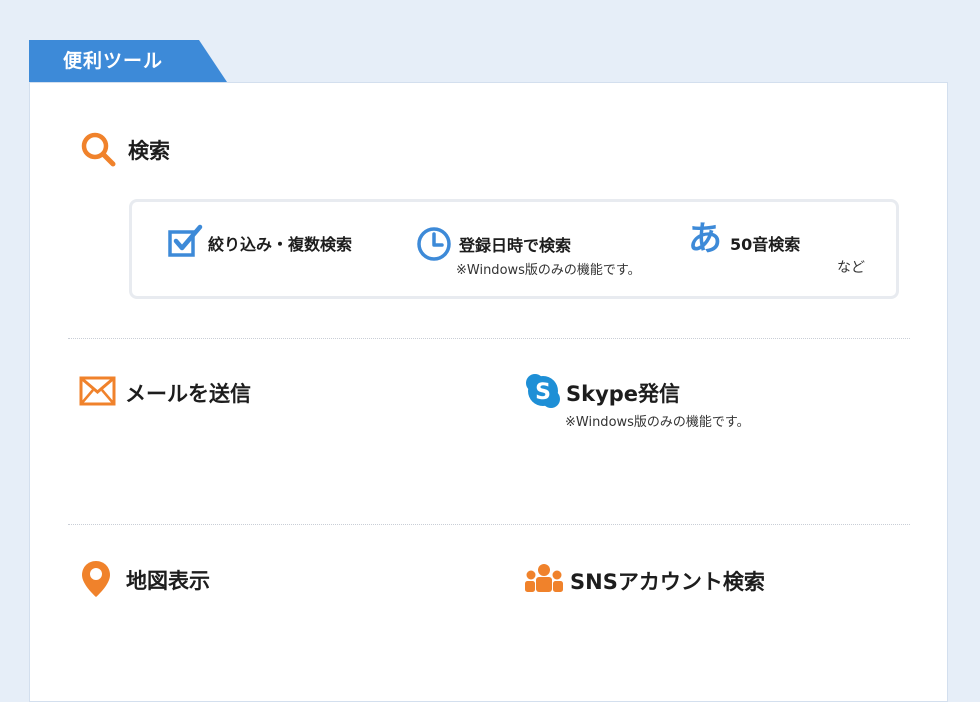 The height and width of the screenshot is (702, 980). Describe the element at coordinates (186, 241) in the screenshot. I see `checkbox-icon` at that location.